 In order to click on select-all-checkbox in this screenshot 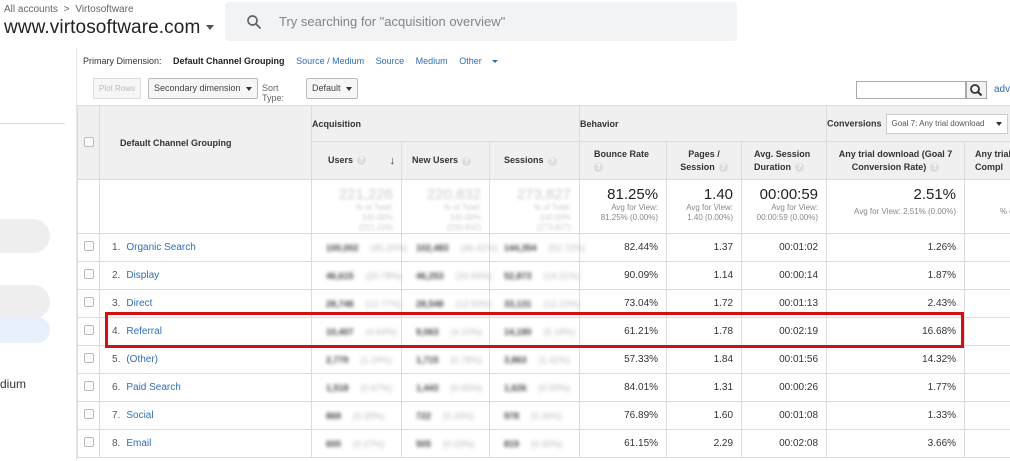, I will do `click(88, 141)`.